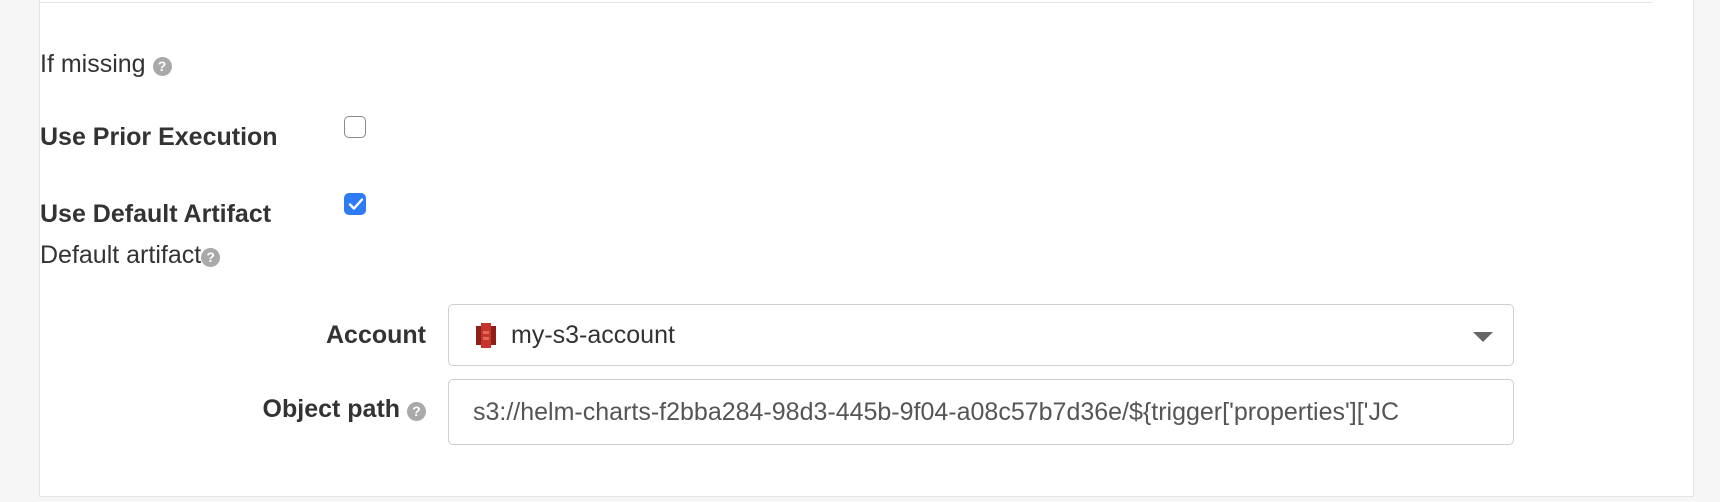  I want to click on account-select-value: my-s3-account, so click(593, 335).